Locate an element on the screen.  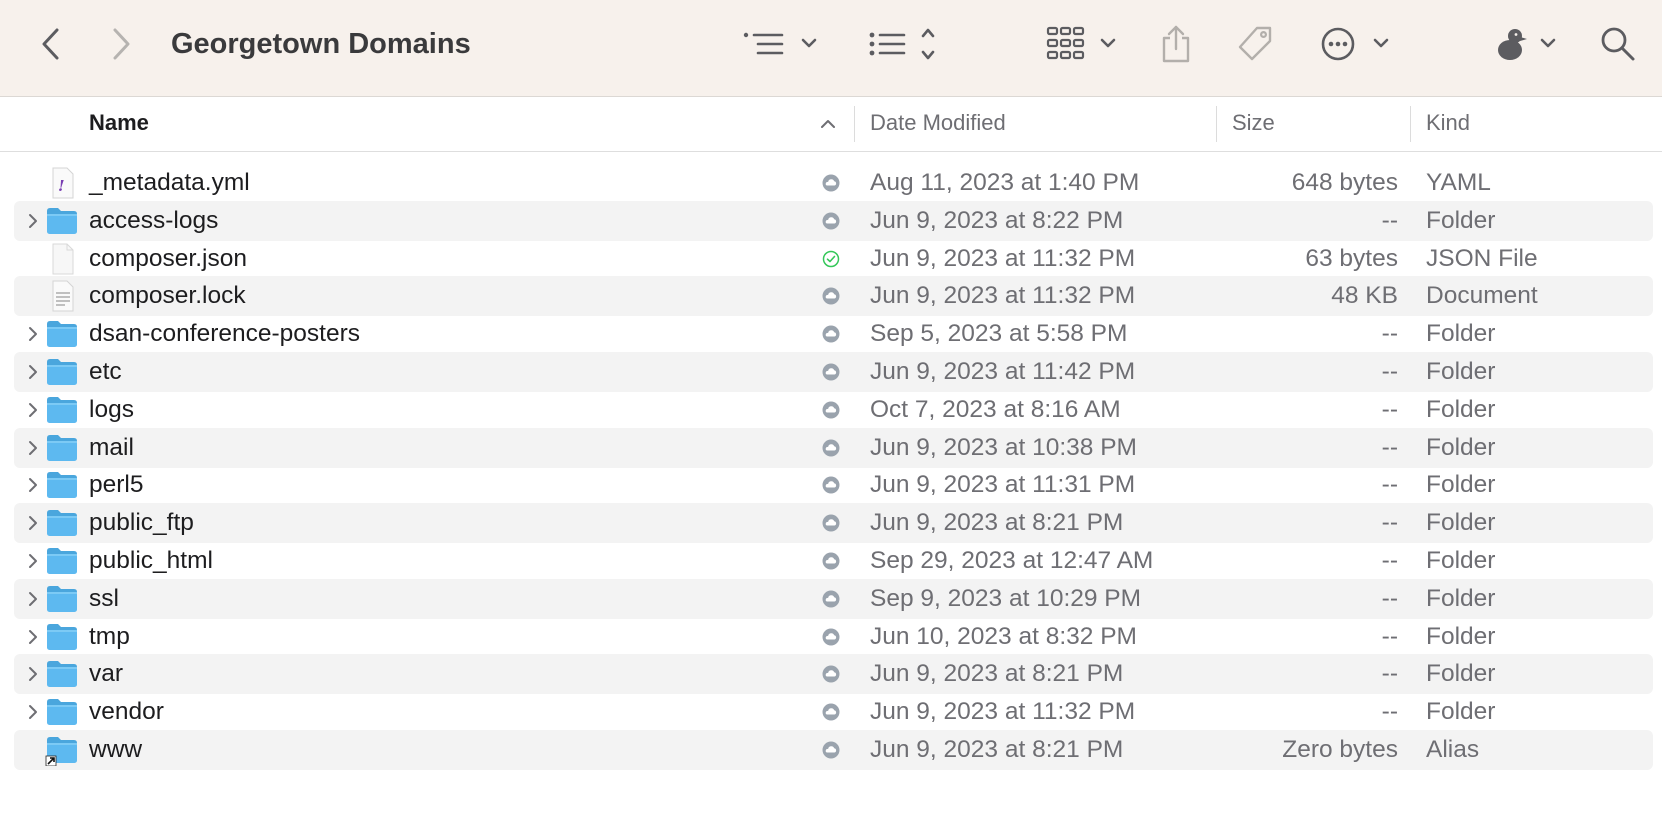
file-kind: Document is located at coordinates (1482, 296).